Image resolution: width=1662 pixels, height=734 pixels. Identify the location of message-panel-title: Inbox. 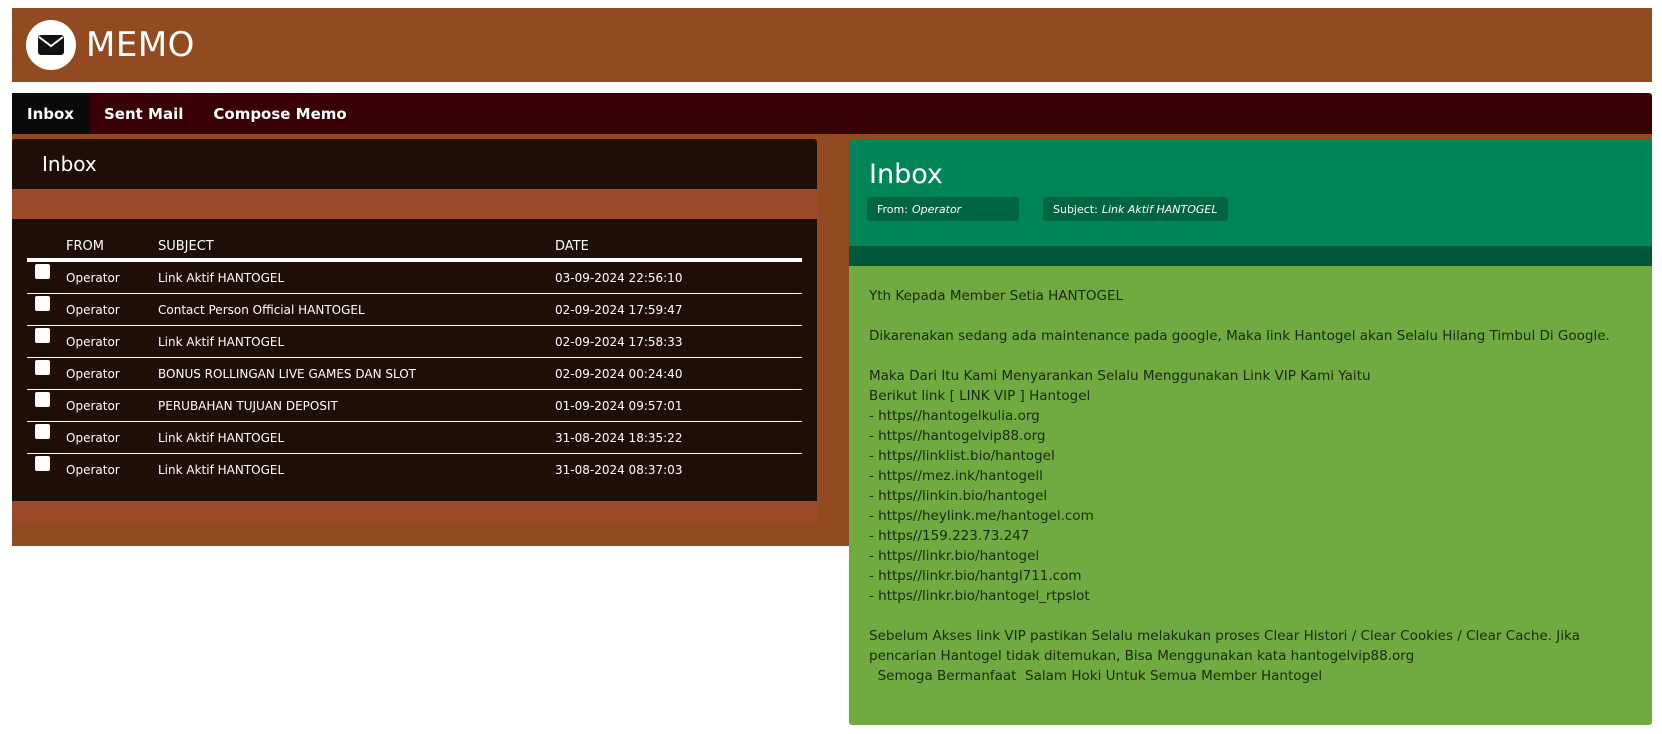
(906, 174).